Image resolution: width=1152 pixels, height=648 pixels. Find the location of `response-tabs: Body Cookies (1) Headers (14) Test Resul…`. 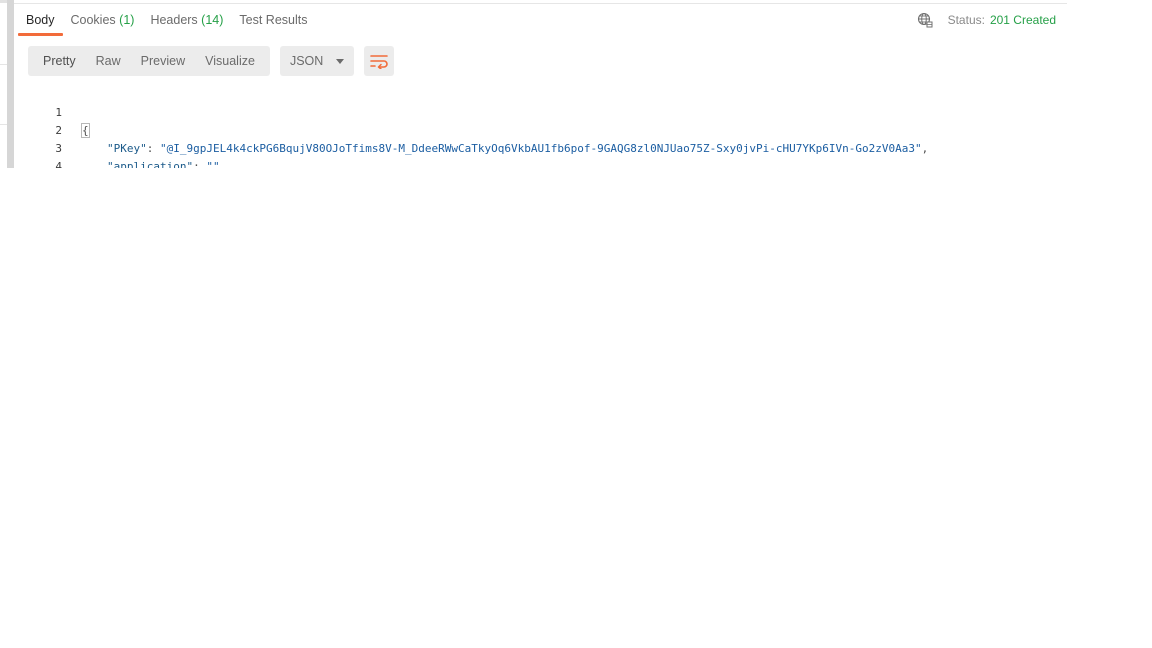

response-tabs: Body Cookies (1) Headers (14) Test Resul… is located at coordinates (167, 20).